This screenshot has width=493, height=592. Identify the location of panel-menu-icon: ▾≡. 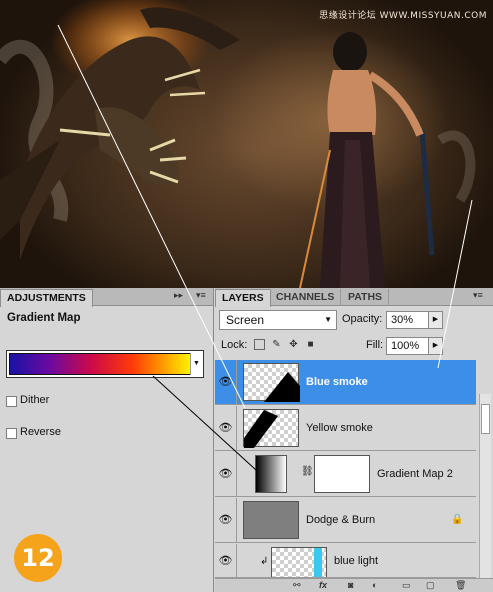
(201, 295).